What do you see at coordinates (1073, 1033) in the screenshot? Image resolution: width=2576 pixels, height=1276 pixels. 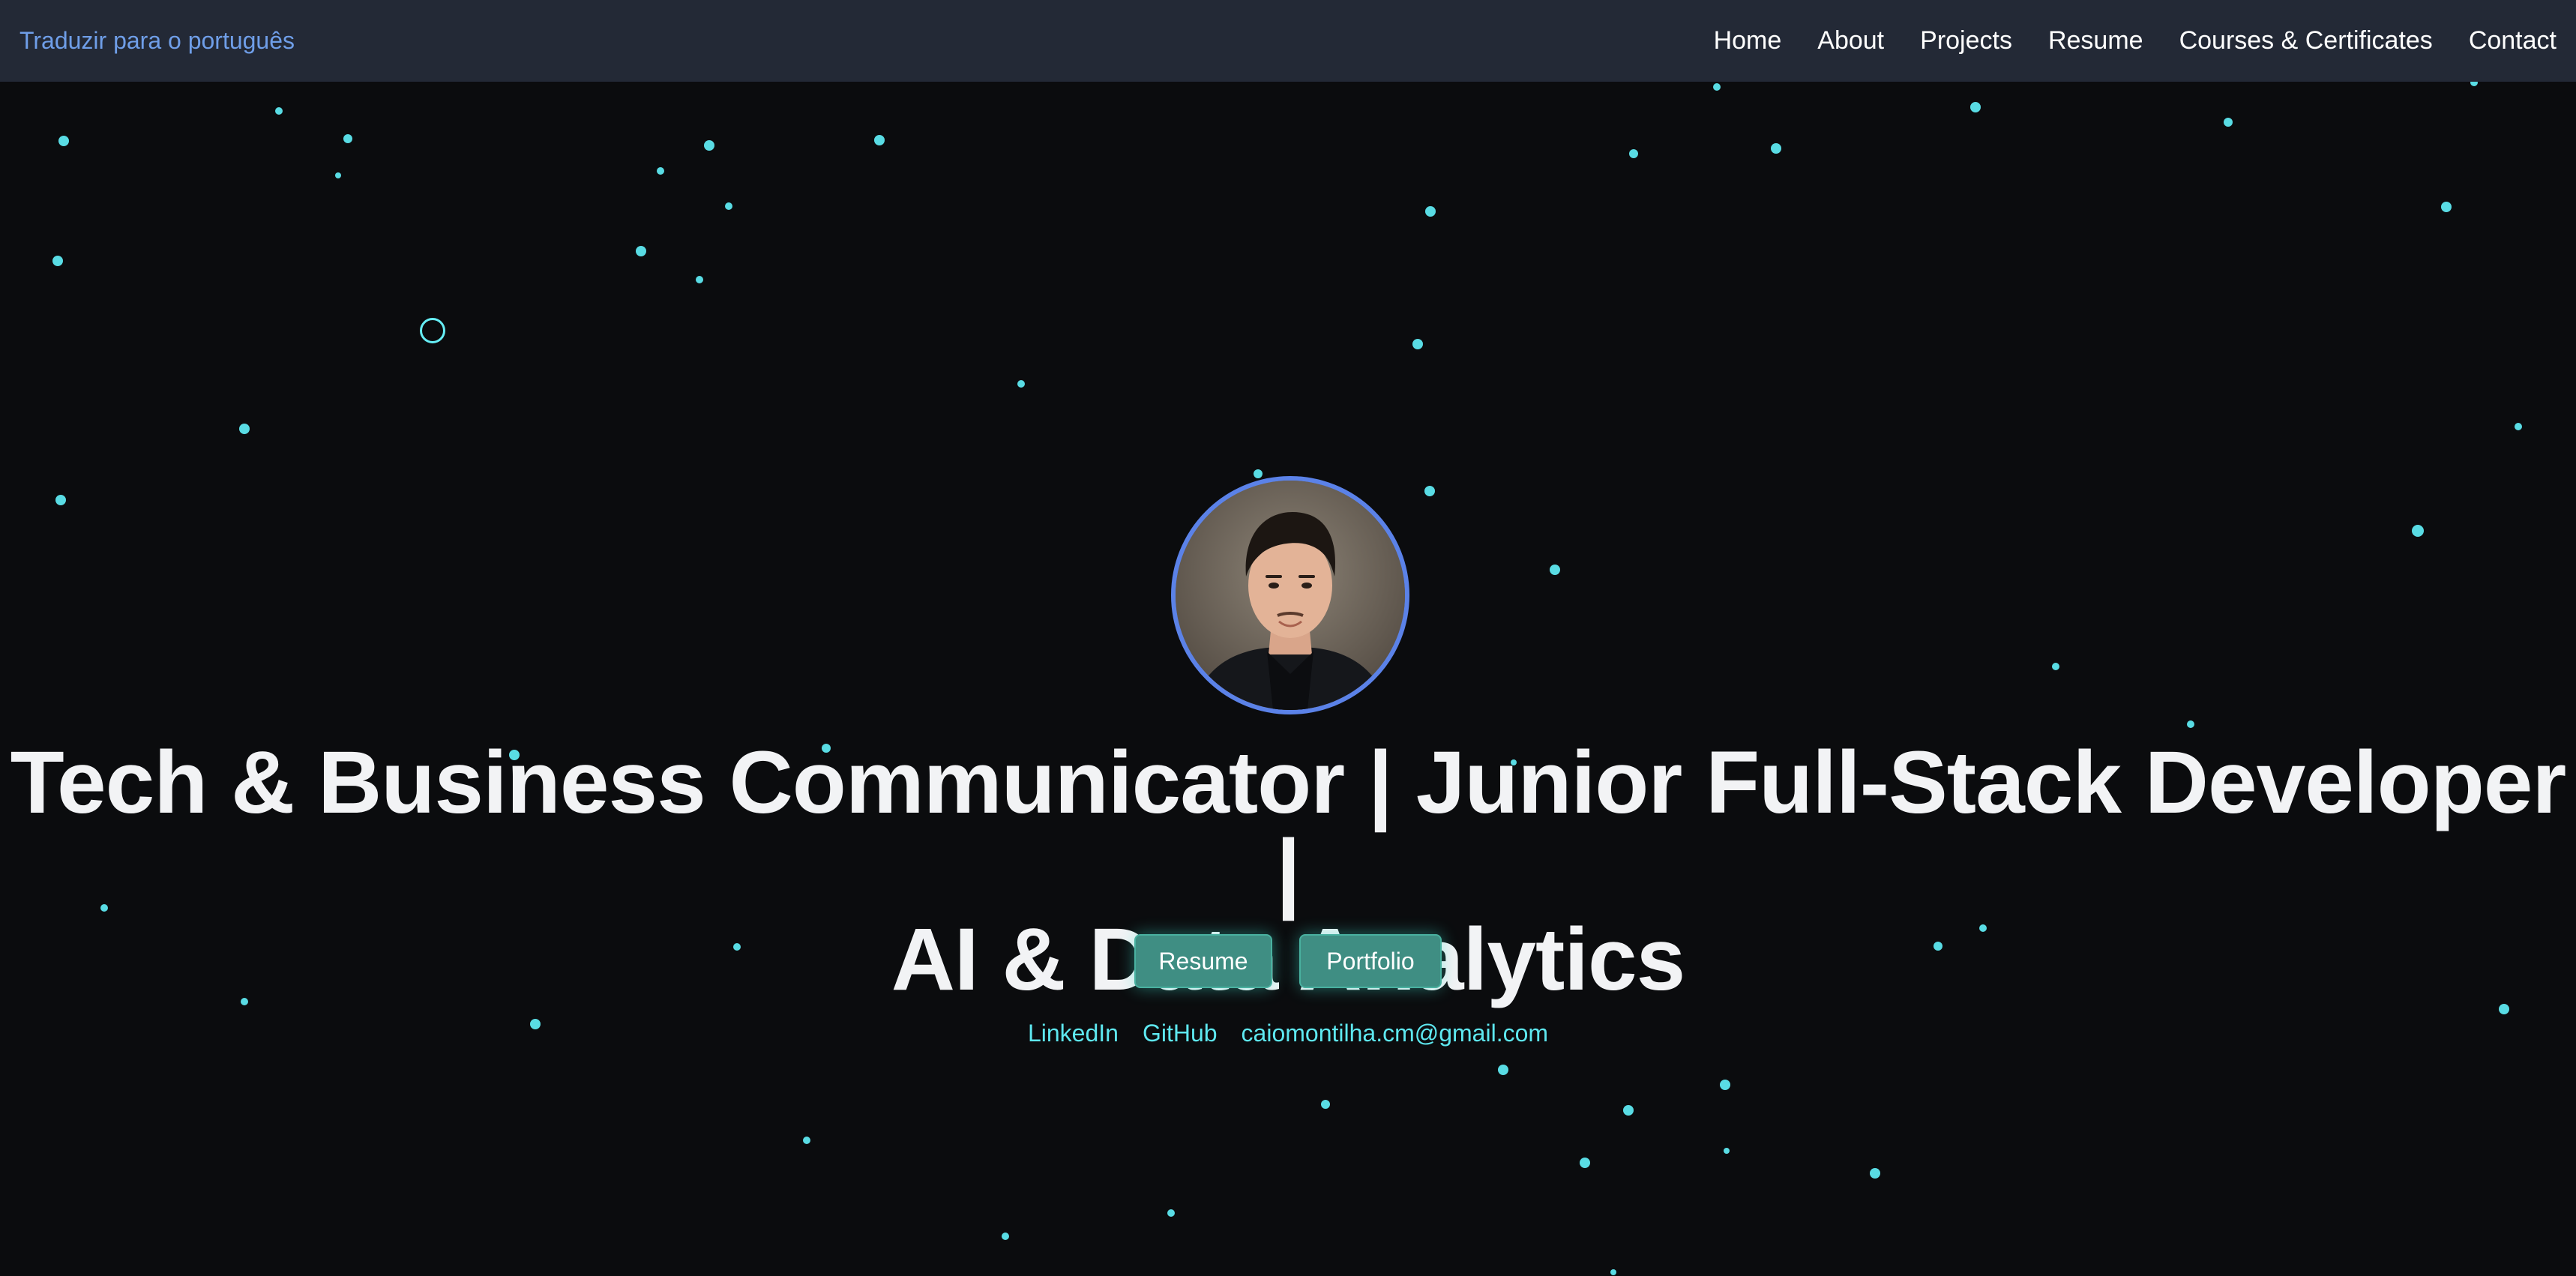 I see `linkedin-link: LinkedIn` at bounding box center [1073, 1033].